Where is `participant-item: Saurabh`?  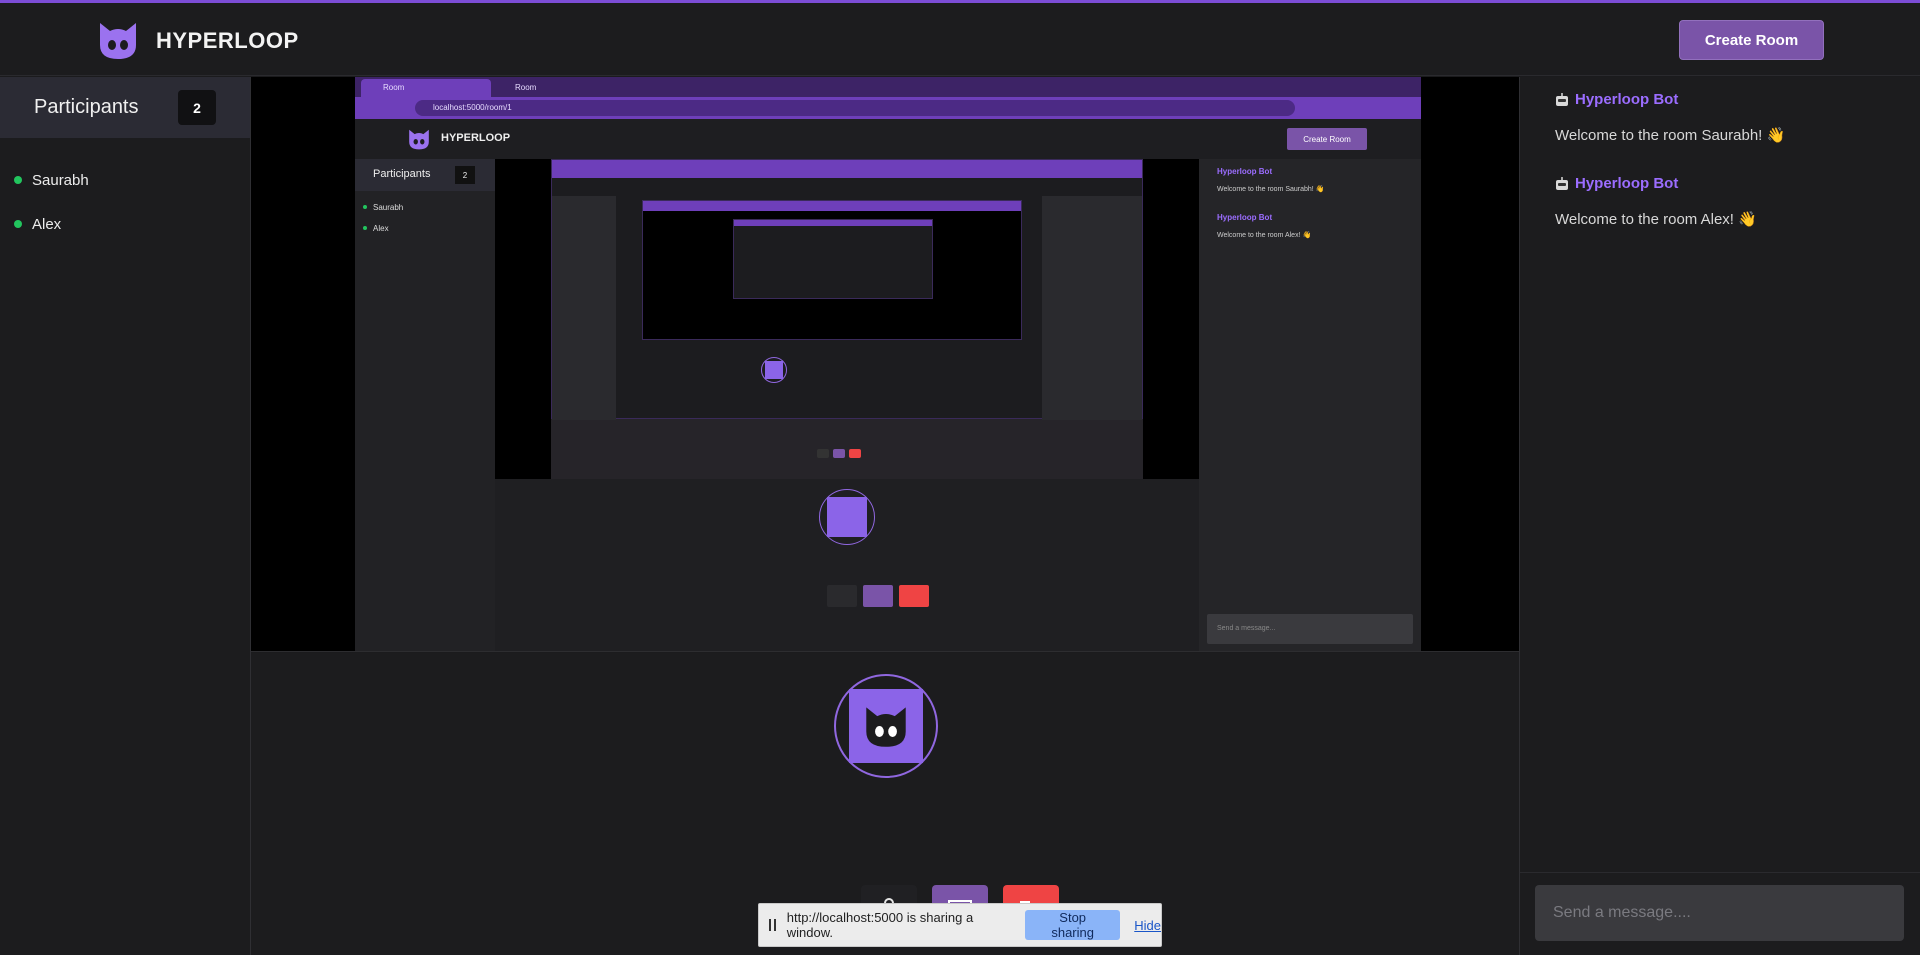
participant-item: Saurabh is located at coordinates (125, 180).